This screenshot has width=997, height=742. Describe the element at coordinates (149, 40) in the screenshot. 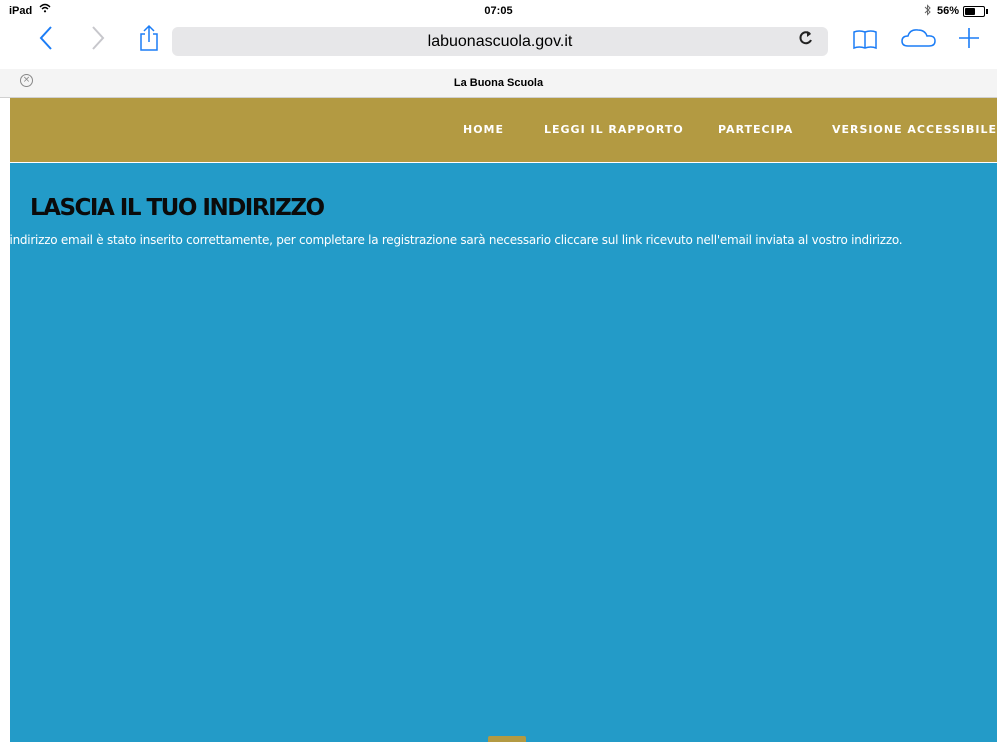

I see `share-icon` at that location.